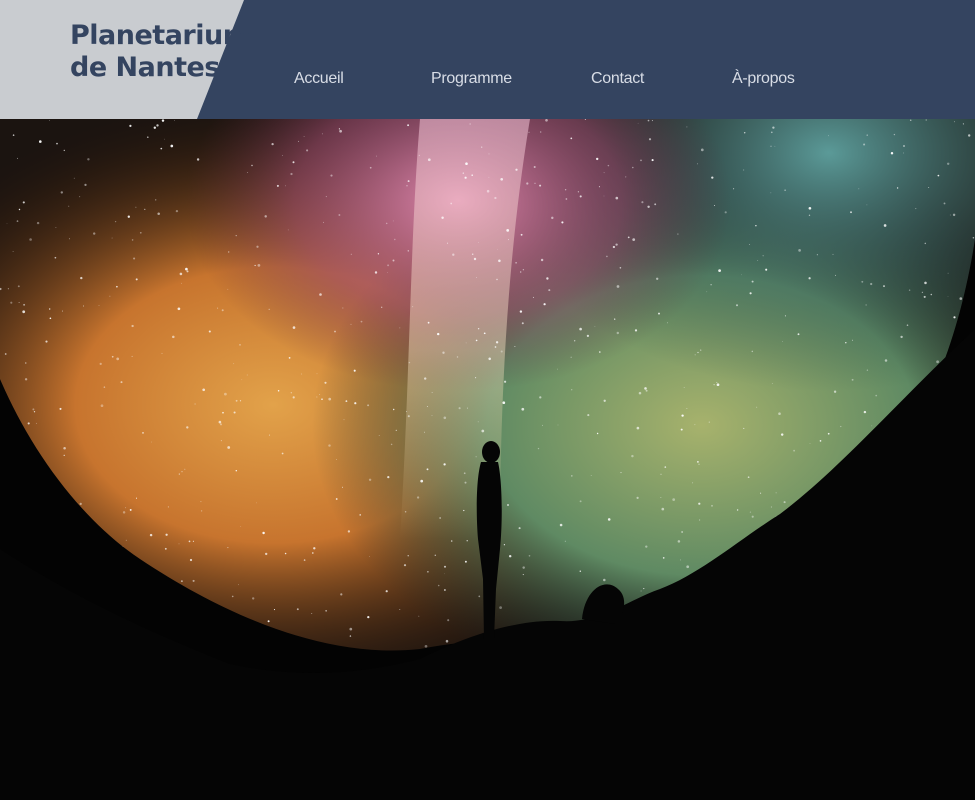 This screenshot has width=975, height=800. What do you see at coordinates (319, 79) in the screenshot?
I see `nav-link-accueil: Accueil` at bounding box center [319, 79].